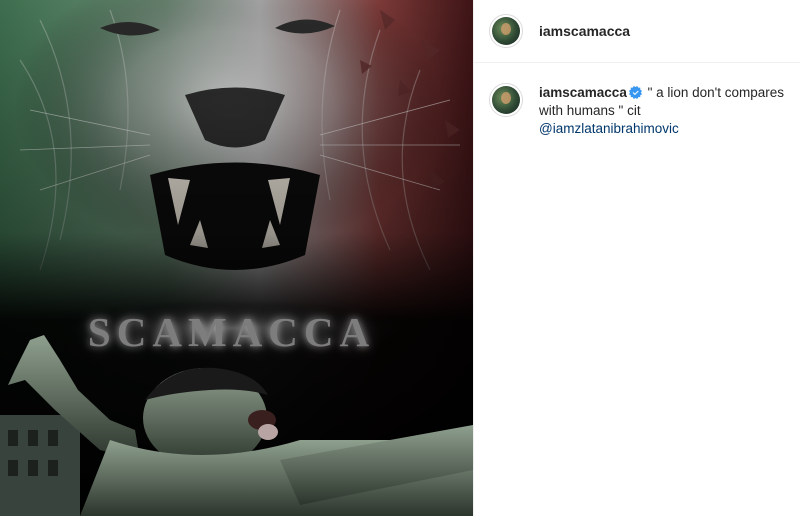 Image resolution: width=800 pixels, height=516 pixels. I want to click on caption-avatar, so click(506, 100).